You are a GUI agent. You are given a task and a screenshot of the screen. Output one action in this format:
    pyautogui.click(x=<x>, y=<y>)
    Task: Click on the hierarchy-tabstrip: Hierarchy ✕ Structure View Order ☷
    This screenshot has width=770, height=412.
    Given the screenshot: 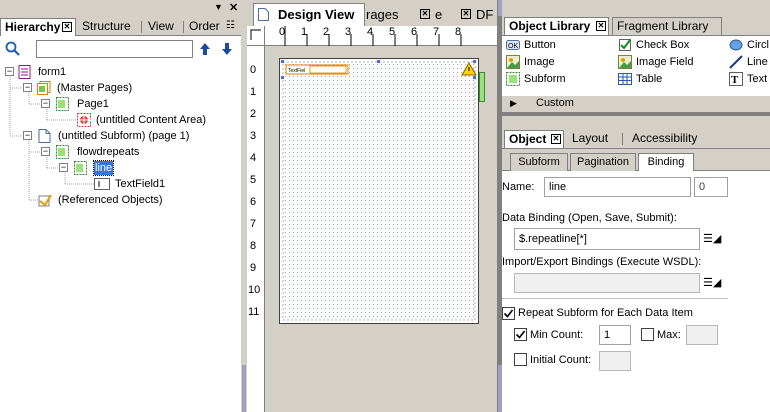 What is the action you would take?
    pyautogui.click(x=120, y=27)
    